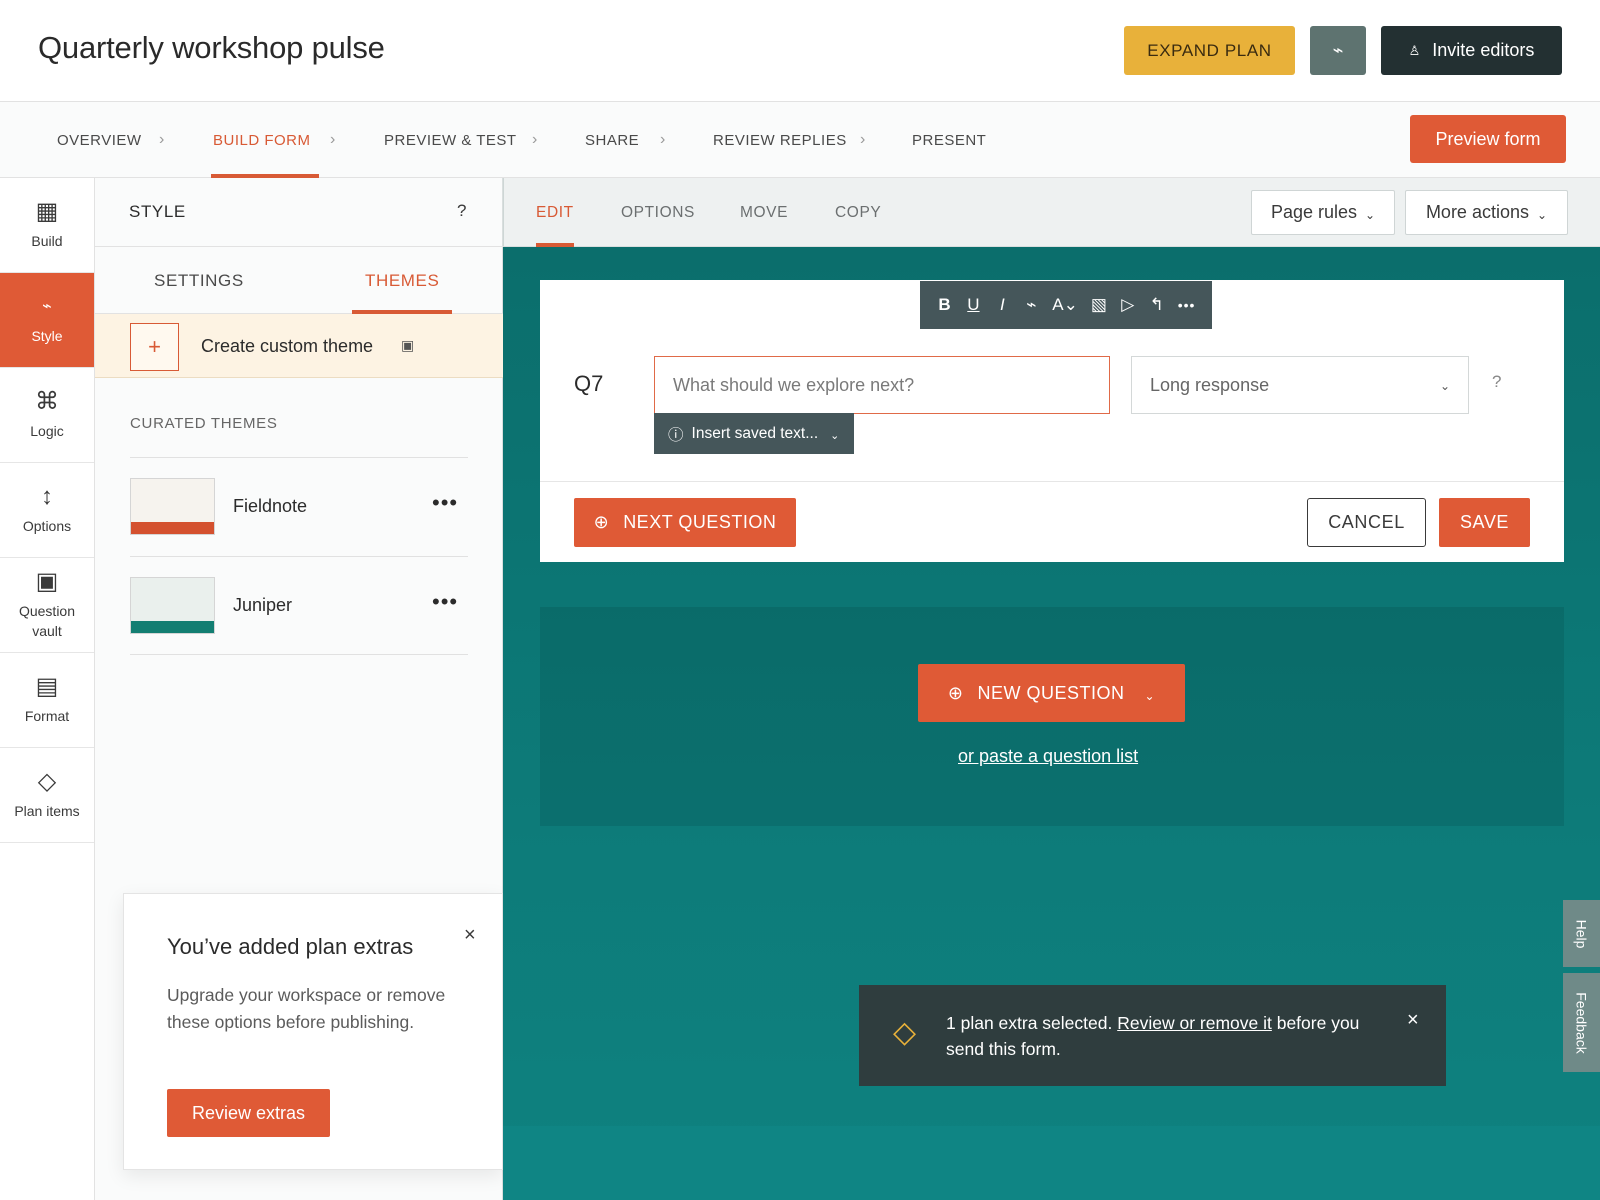  What do you see at coordinates (299, 280) in the screenshot?
I see `panel-tabs: SETTINGS THEMES` at bounding box center [299, 280].